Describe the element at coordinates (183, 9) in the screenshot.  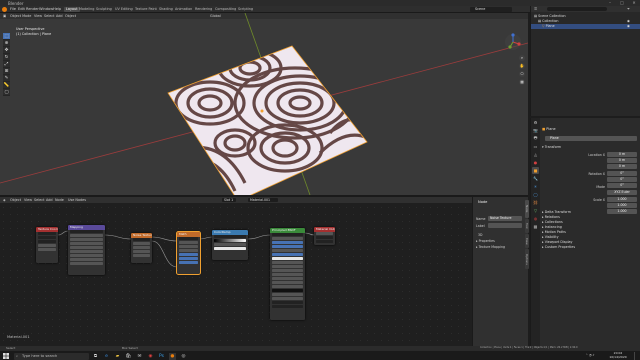
I see `workspace-tab-animation: Animation` at that location.